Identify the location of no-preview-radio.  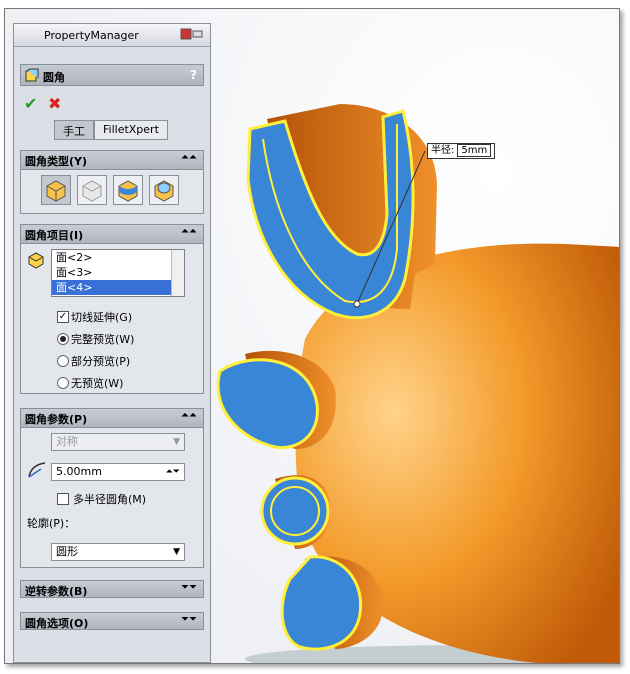
(63, 383).